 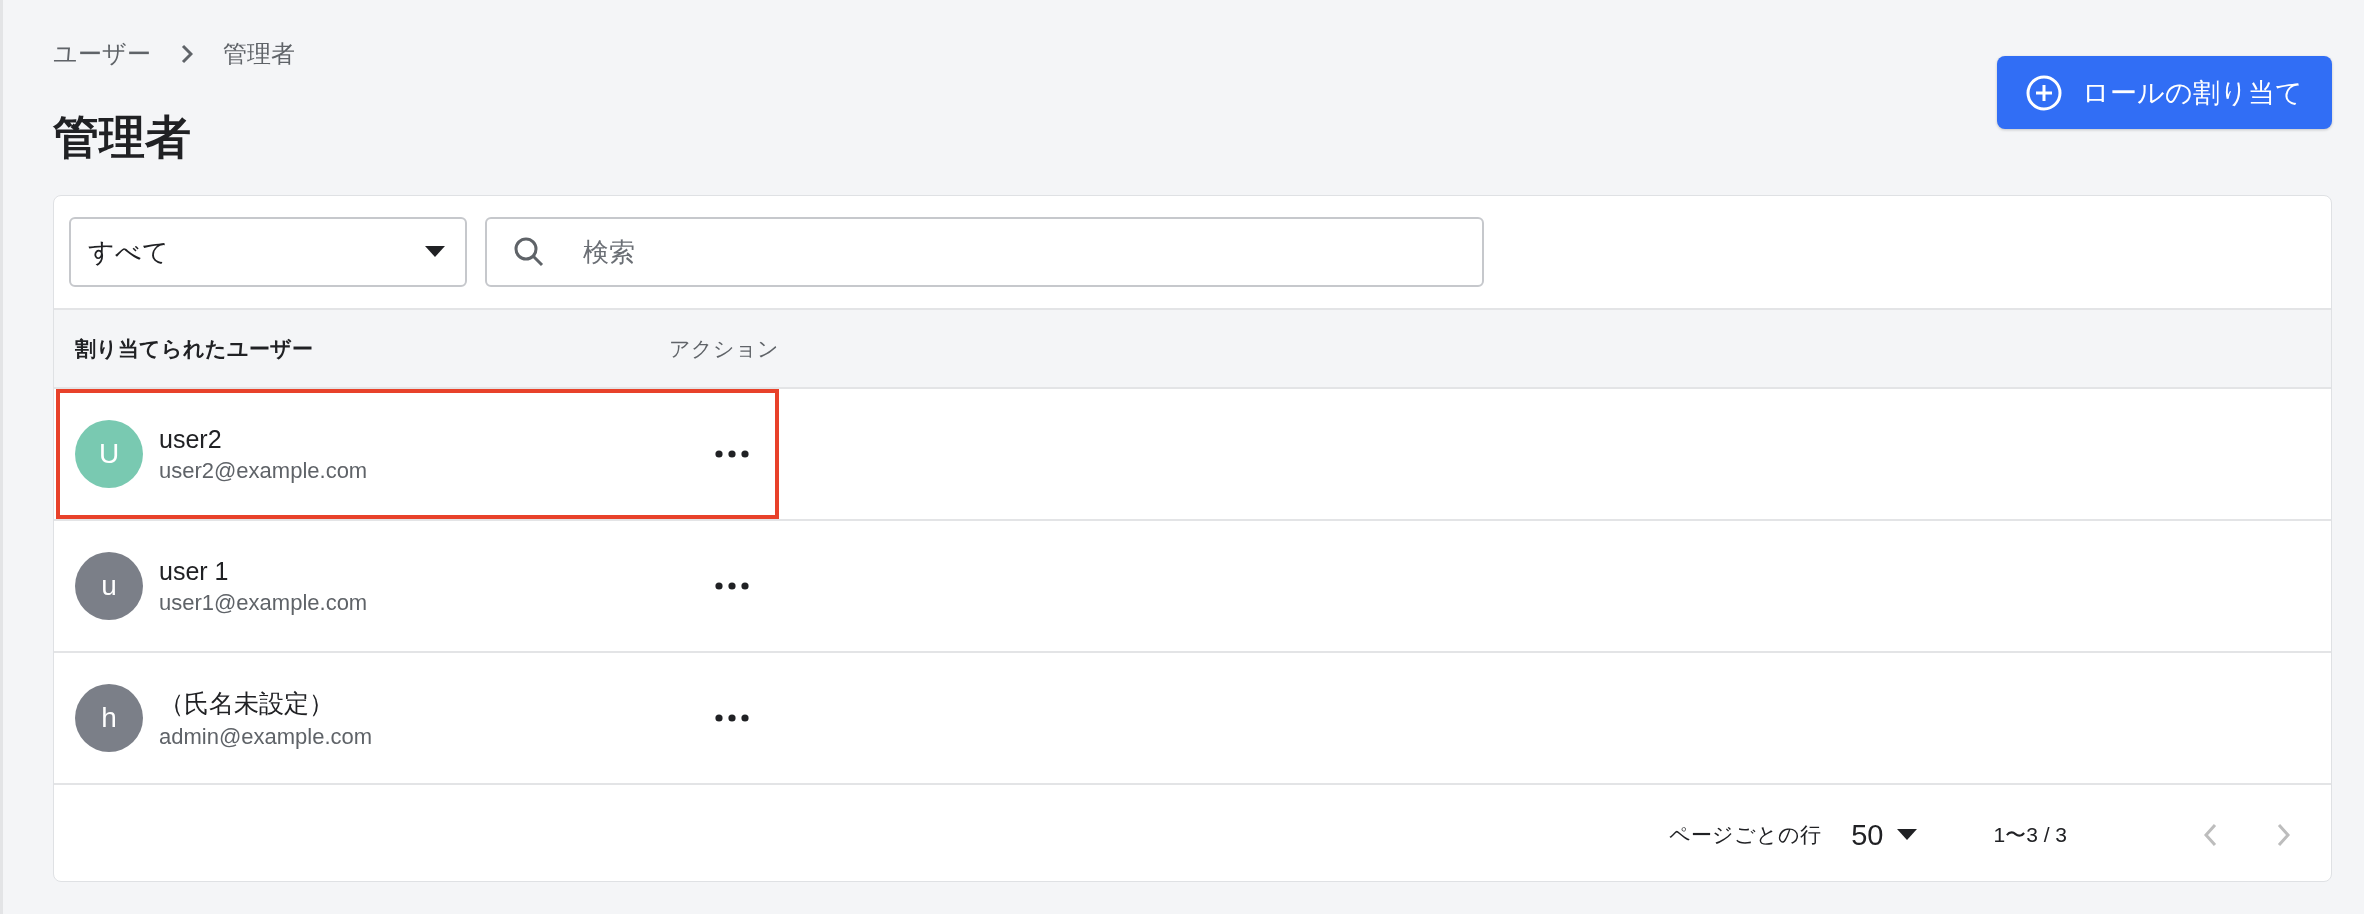 What do you see at coordinates (266, 736) in the screenshot?
I see `user-email: admin@example.com` at bounding box center [266, 736].